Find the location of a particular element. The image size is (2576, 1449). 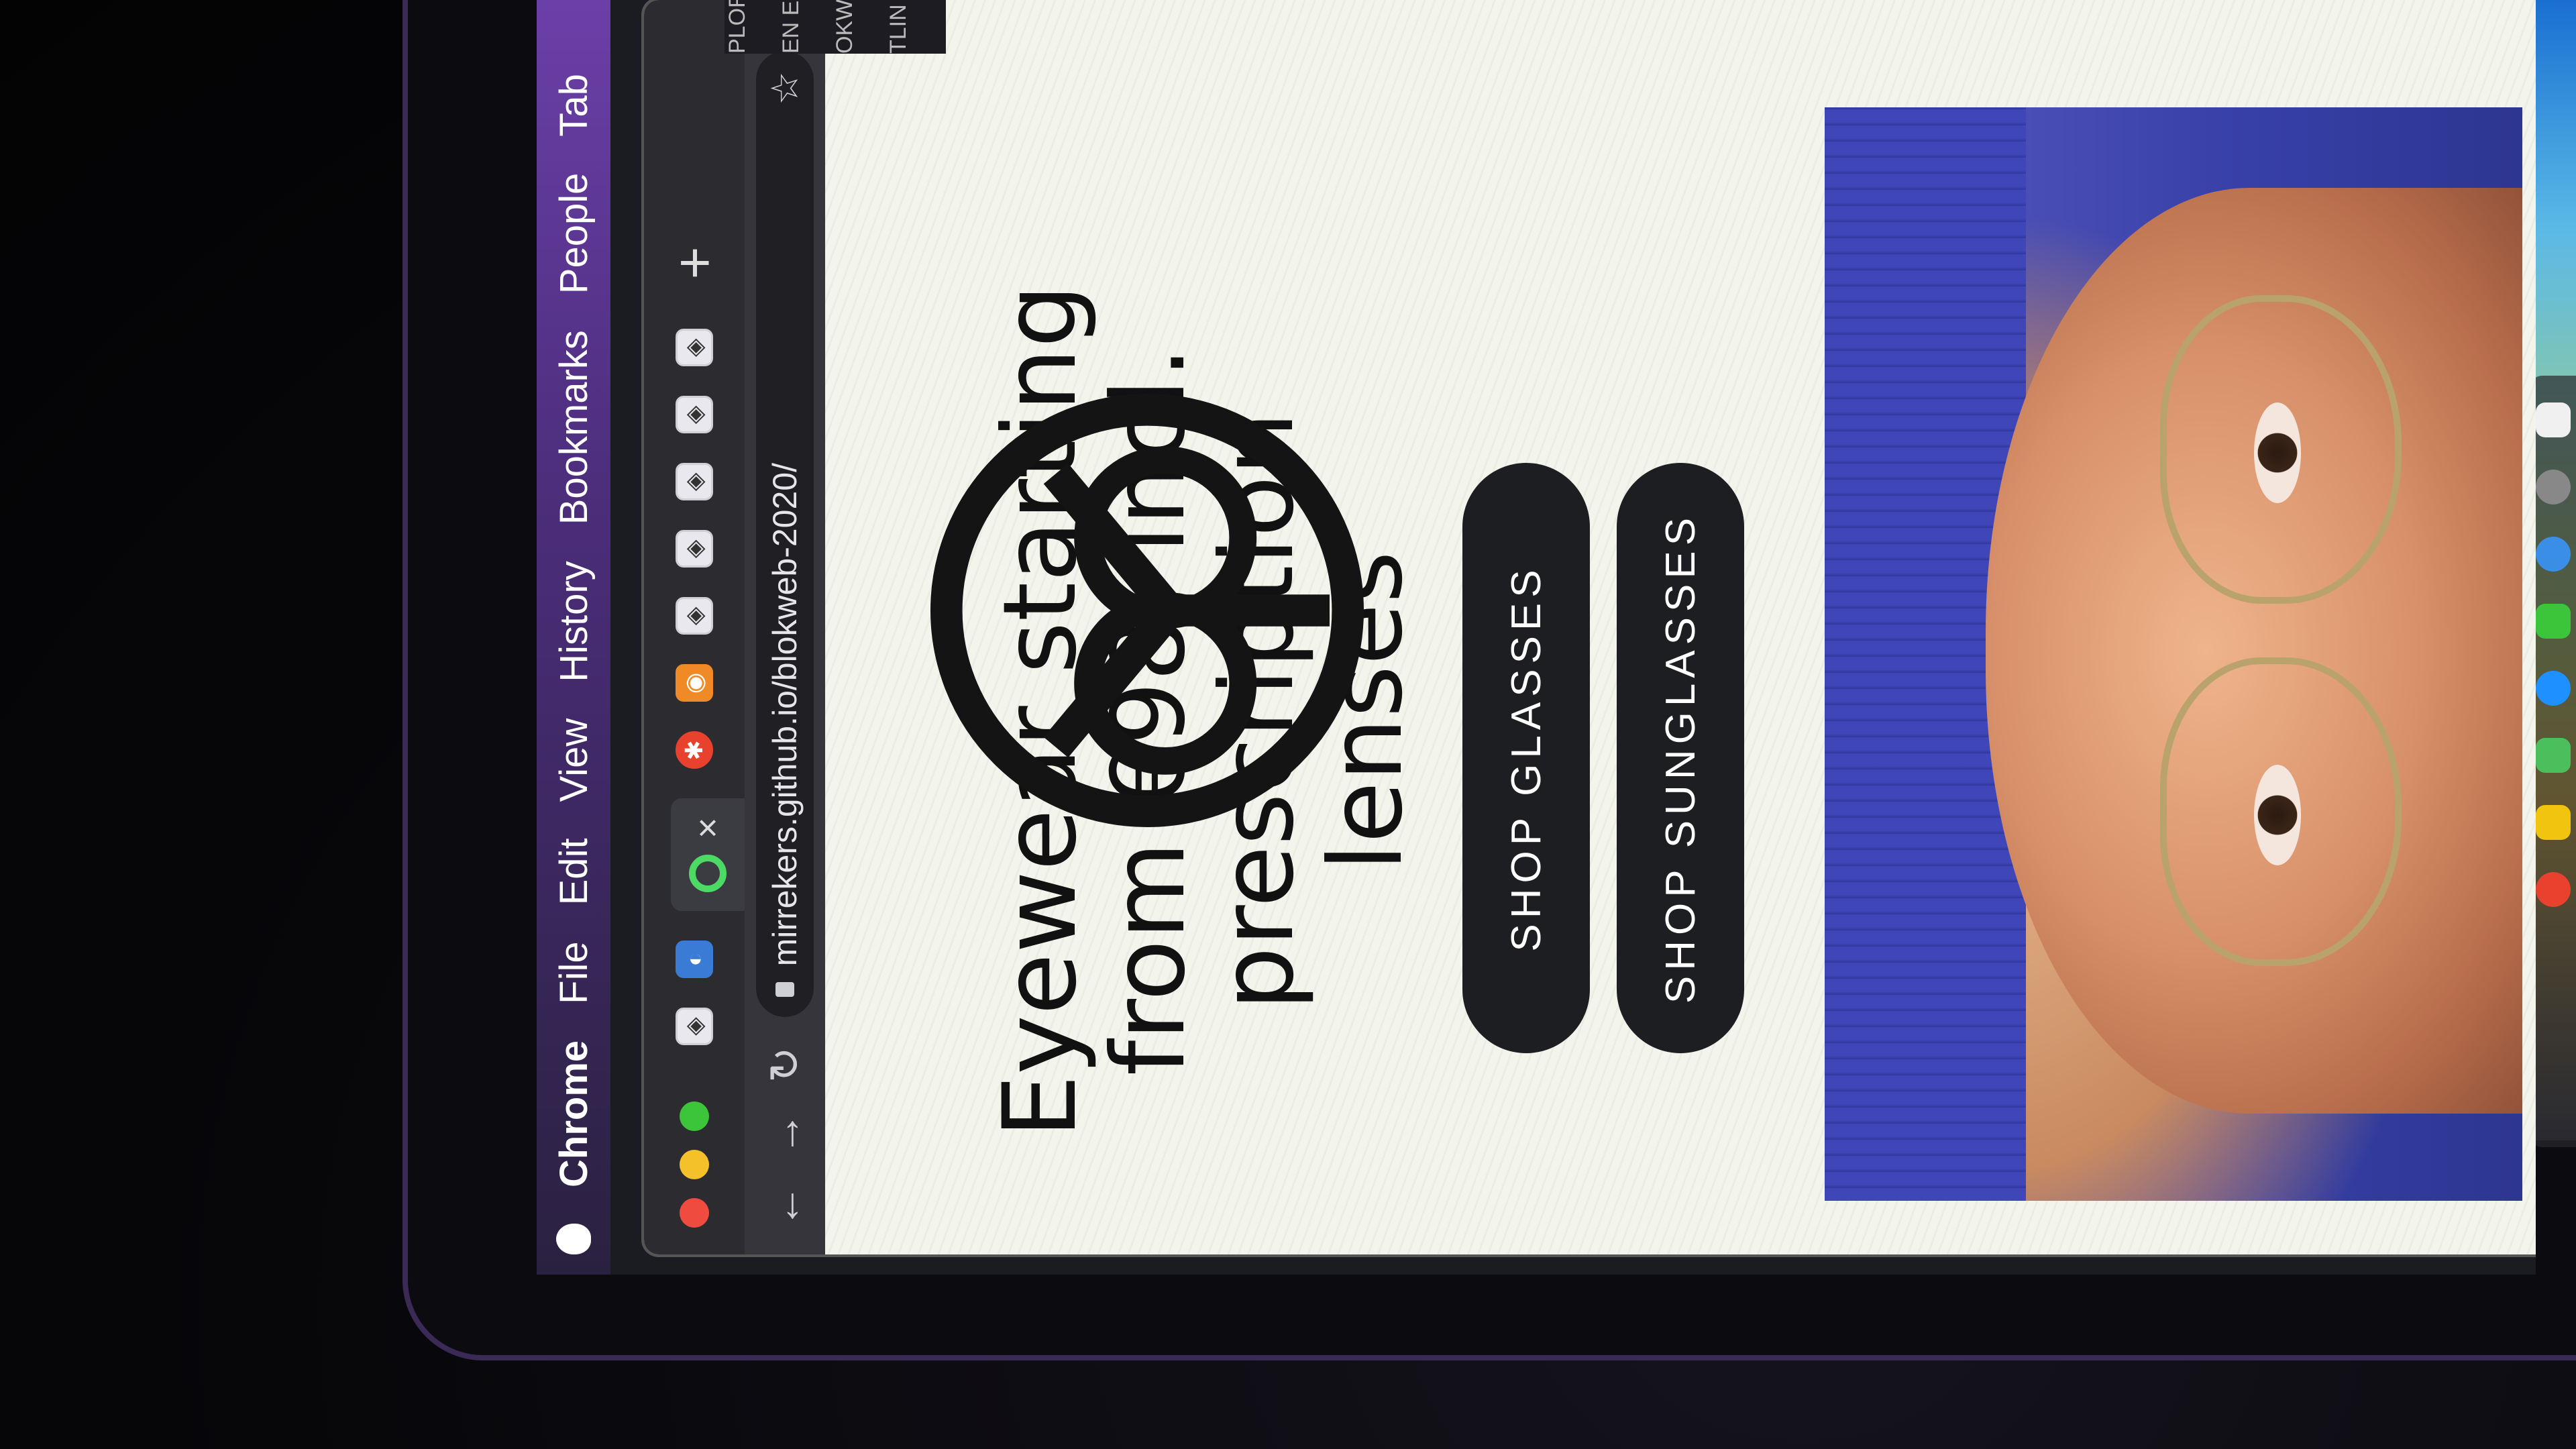

tab-strip: ◈ ◐ × ✱ ◉ ◈ ◈ ◈ ◈ ◈ + is located at coordinates (694, 627).